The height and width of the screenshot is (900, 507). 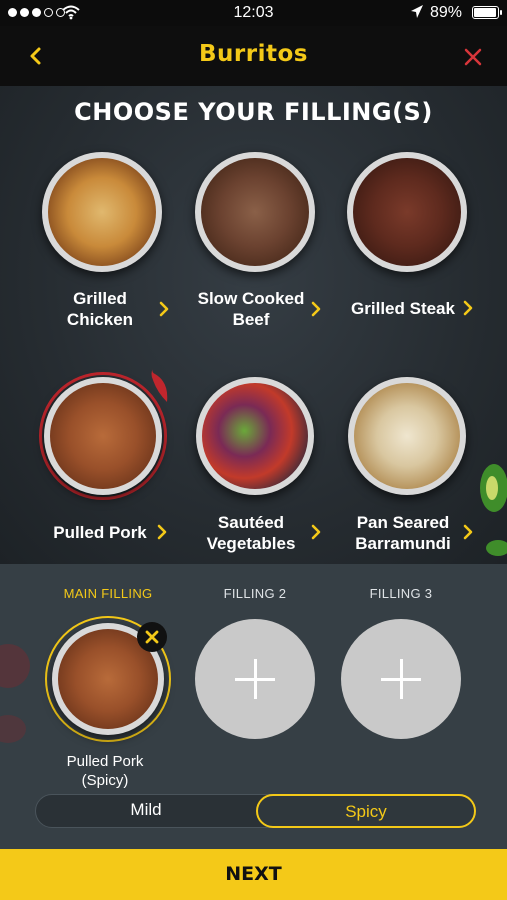 What do you see at coordinates (407, 436) in the screenshot?
I see `pan-seared-barramundi-image` at bounding box center [407, 436].